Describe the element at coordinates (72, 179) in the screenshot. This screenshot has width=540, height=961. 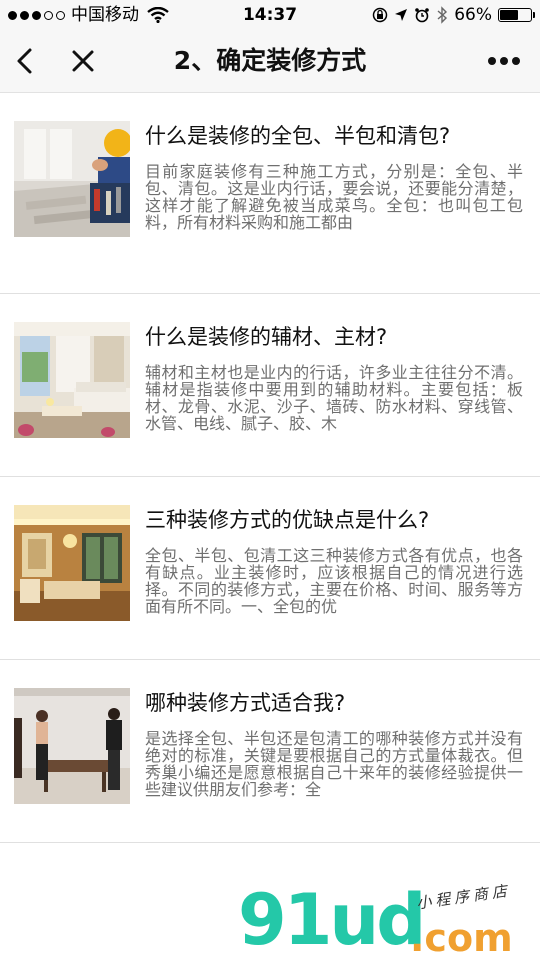
I see `thumbnail-worker-tools` at that location.